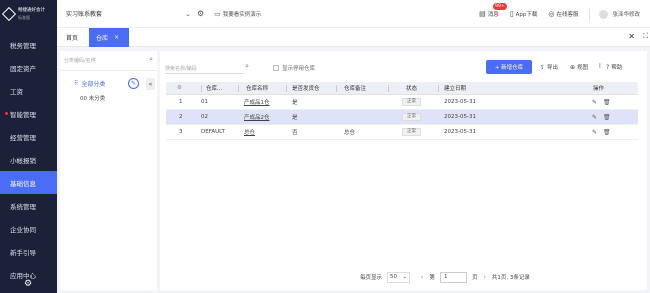 The image size is (650, 293). What do you see at coordinates (84, 14) in the screenshot?
I see `account-name: 实习账系教套` at bounding box center [84, 14].